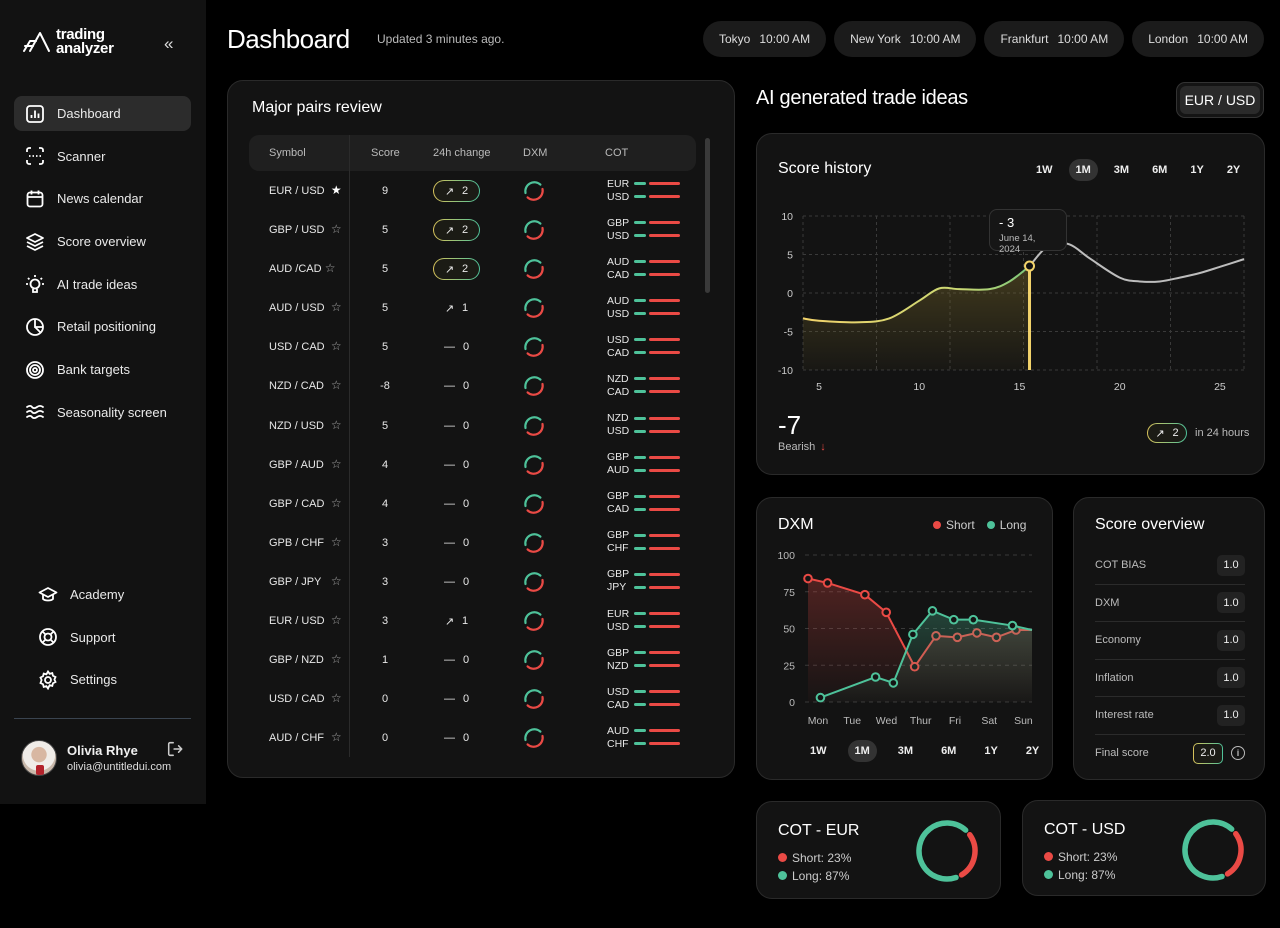 The width and height of the screenshot is (1280, 928). I want to click on tooltip-value: - 3, so click(1007, 222).